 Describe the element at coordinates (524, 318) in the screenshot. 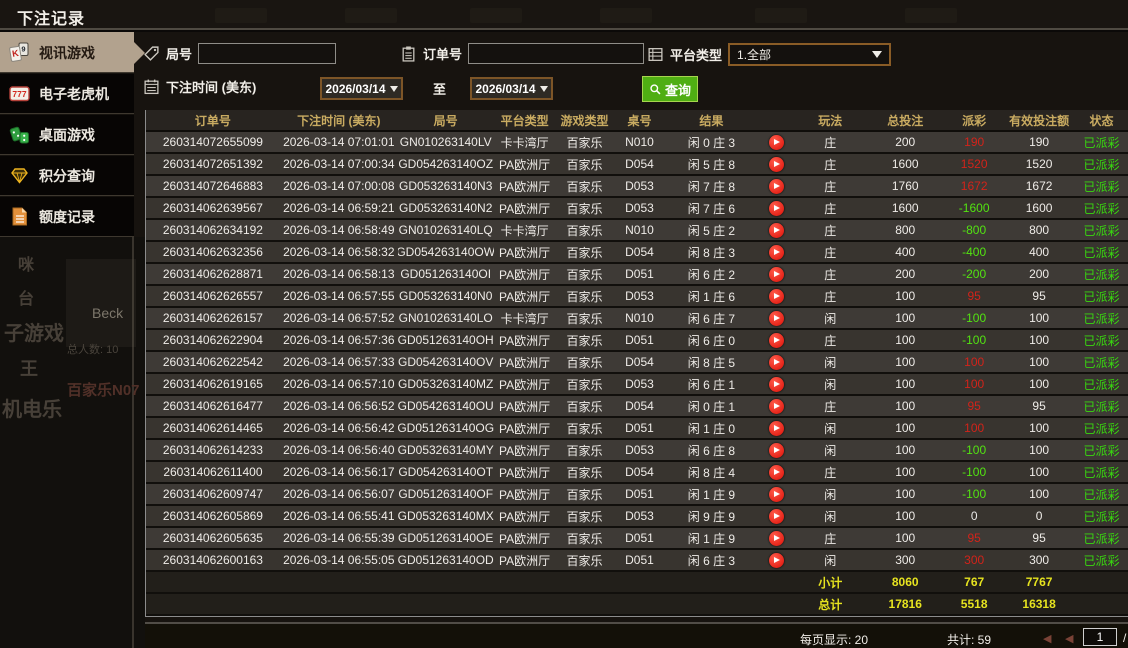

I see `cell-platform: 卡卡湾厅` at that location.